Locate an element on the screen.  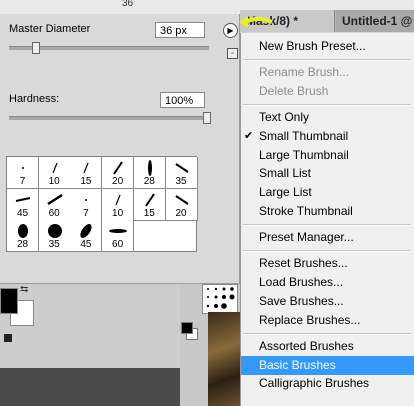
master-diameter-slider-thumb is located at coordinates (36, 48).